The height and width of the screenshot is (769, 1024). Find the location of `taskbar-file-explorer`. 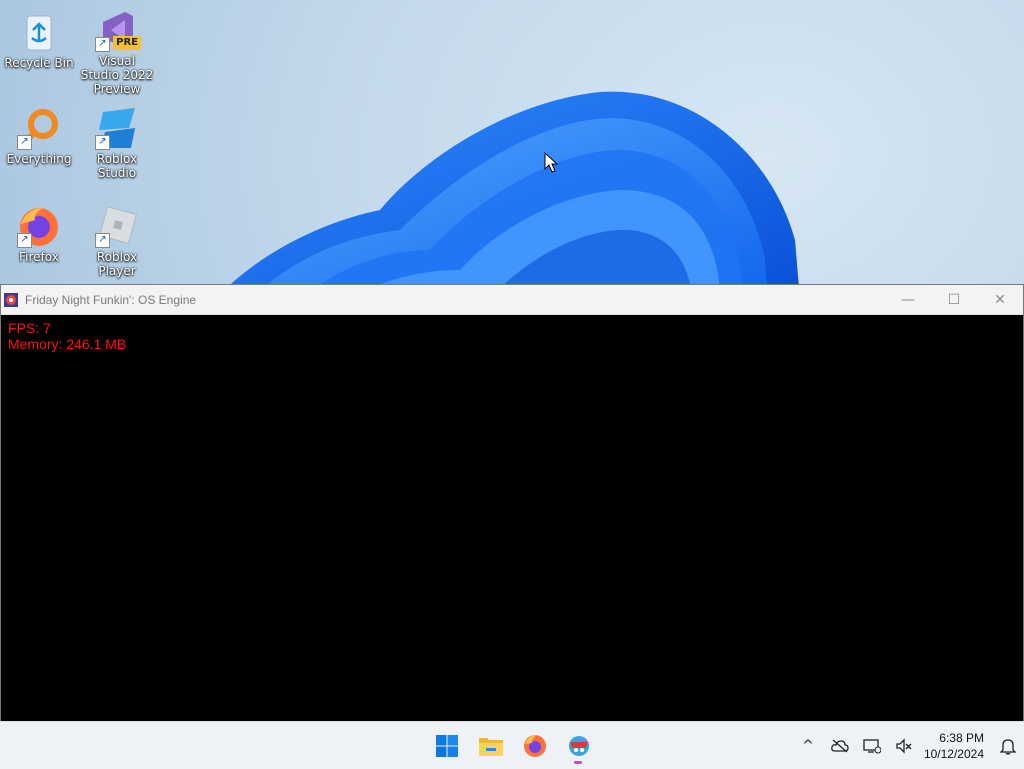

taskbar-file-explorer is located at coordinates (491, 745).